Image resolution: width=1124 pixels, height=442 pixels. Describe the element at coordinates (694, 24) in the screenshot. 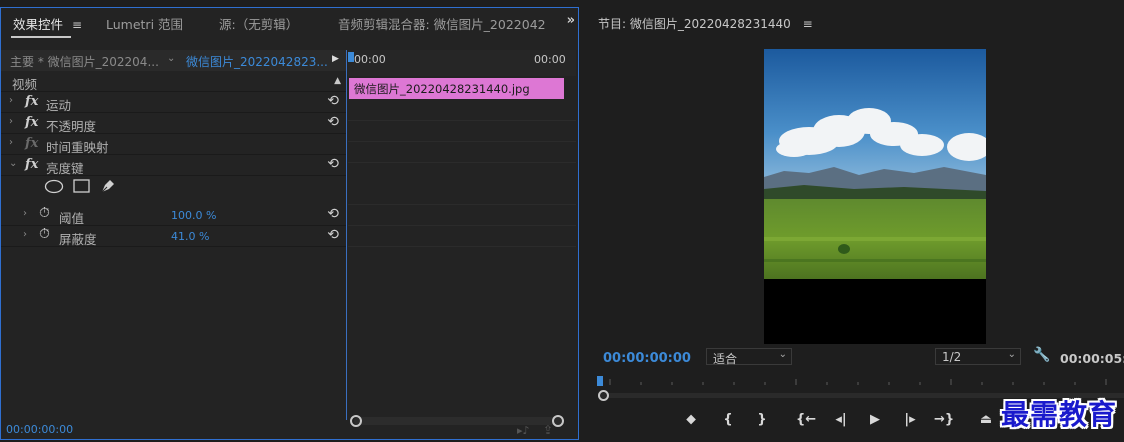

I see `program-title-label: 节目: 微信图片_20220428231440` at that location.